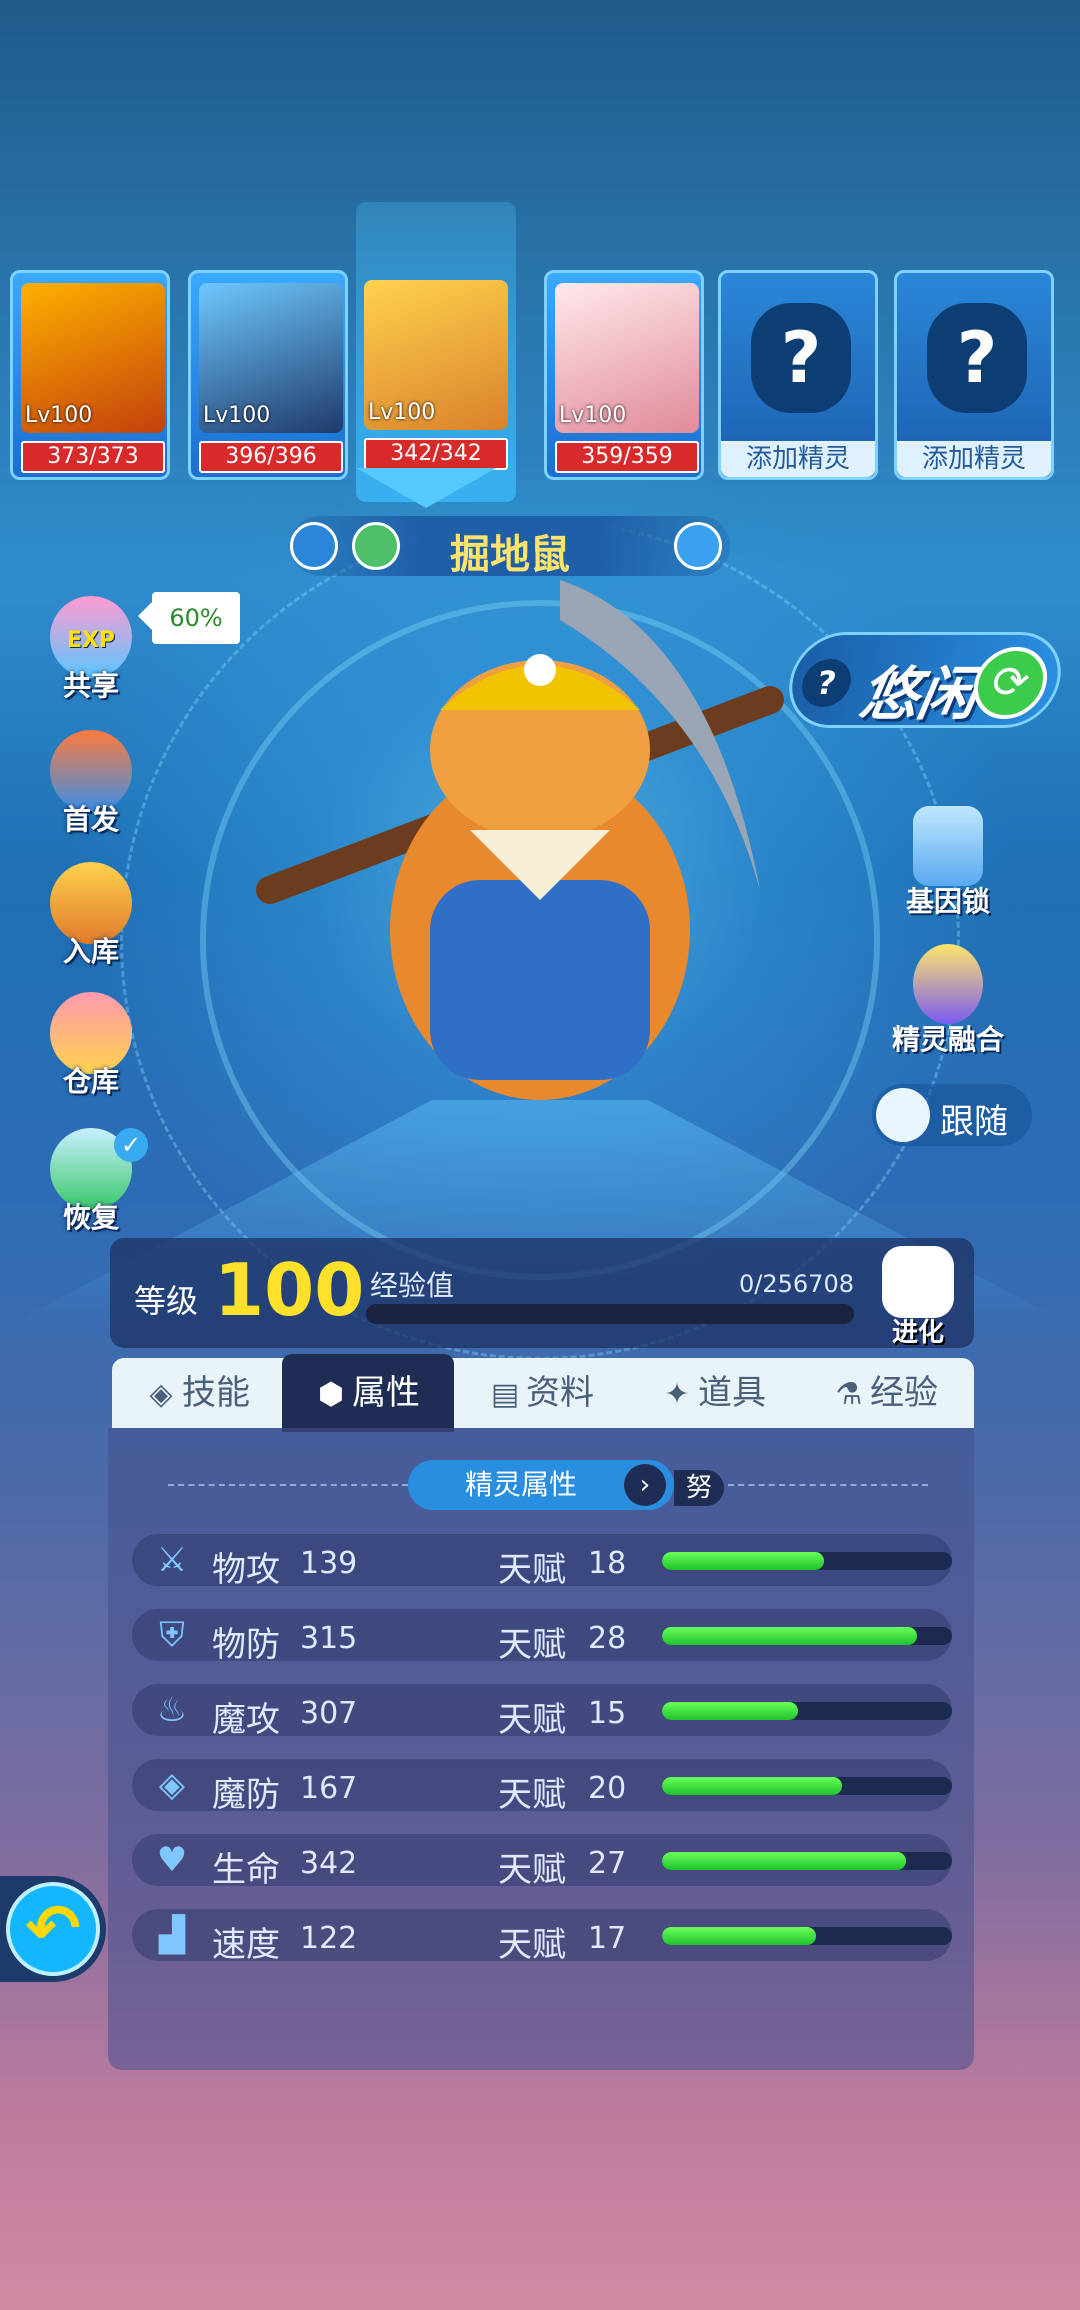 This screenshot has width=1080, height=2310. Describe the element at coordinates (607, 1938) in the screenshot. I see `talent-value: 17` at that location.